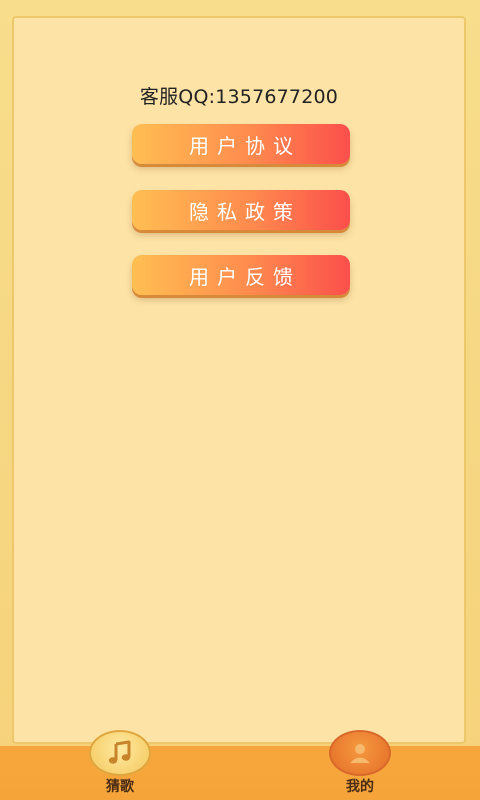 This screenshot has width=480, height=800. Describe the element at coordinates (241, 210) in the screenshot. I see `privacy-policy-button: 隐私政策` at that location.